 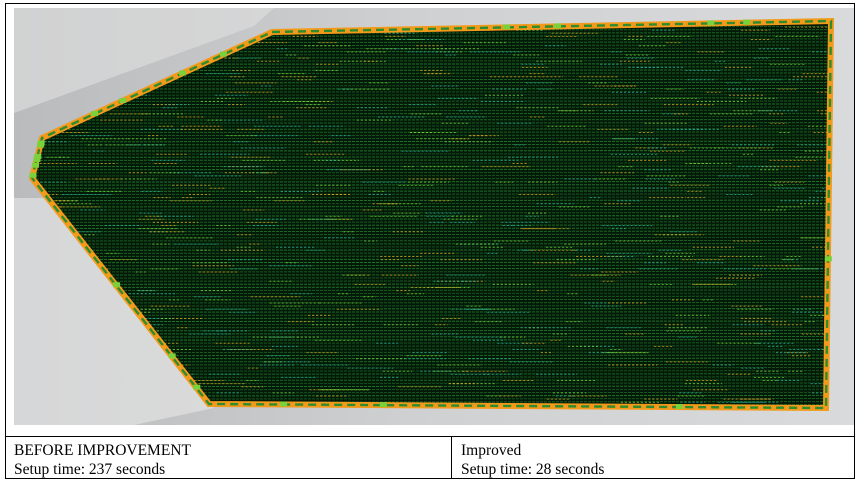 I want to click on improved-title: Improved, so click(x=491, y=450).